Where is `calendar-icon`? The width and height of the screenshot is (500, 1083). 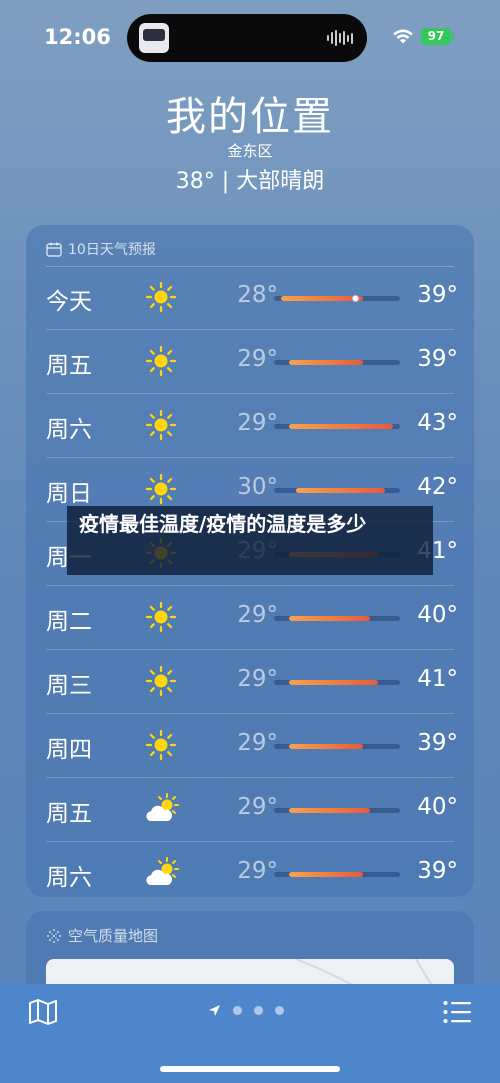 calendar-icon is located at coordinates (54, 249).